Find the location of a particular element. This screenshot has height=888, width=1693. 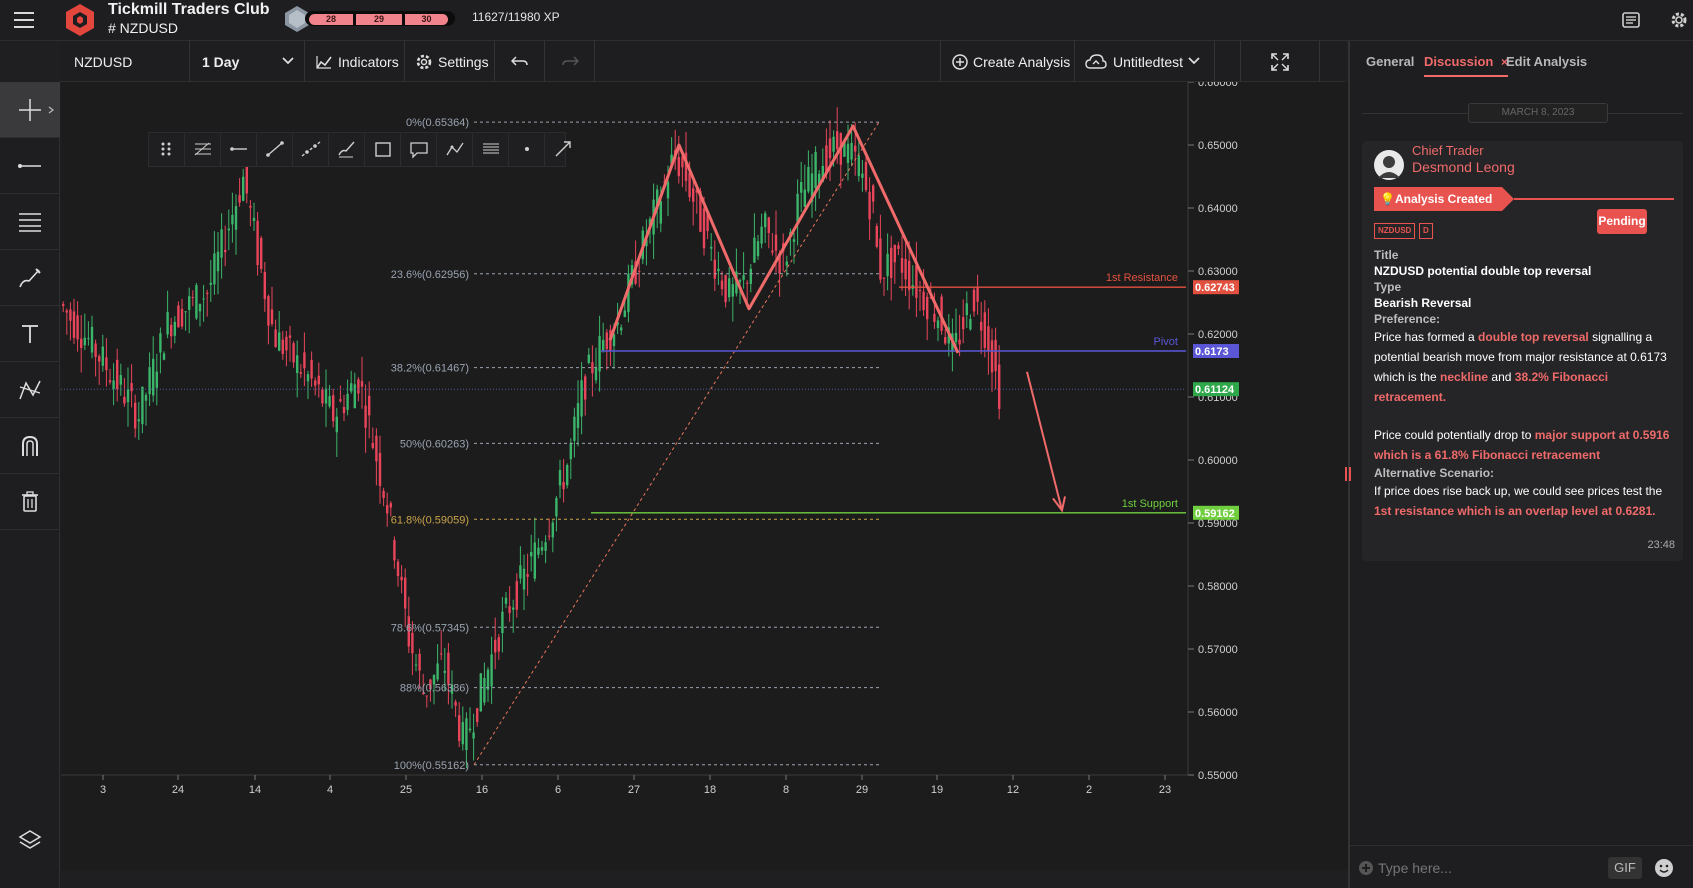

tab-general: General is located at coordinates (1390, 61).